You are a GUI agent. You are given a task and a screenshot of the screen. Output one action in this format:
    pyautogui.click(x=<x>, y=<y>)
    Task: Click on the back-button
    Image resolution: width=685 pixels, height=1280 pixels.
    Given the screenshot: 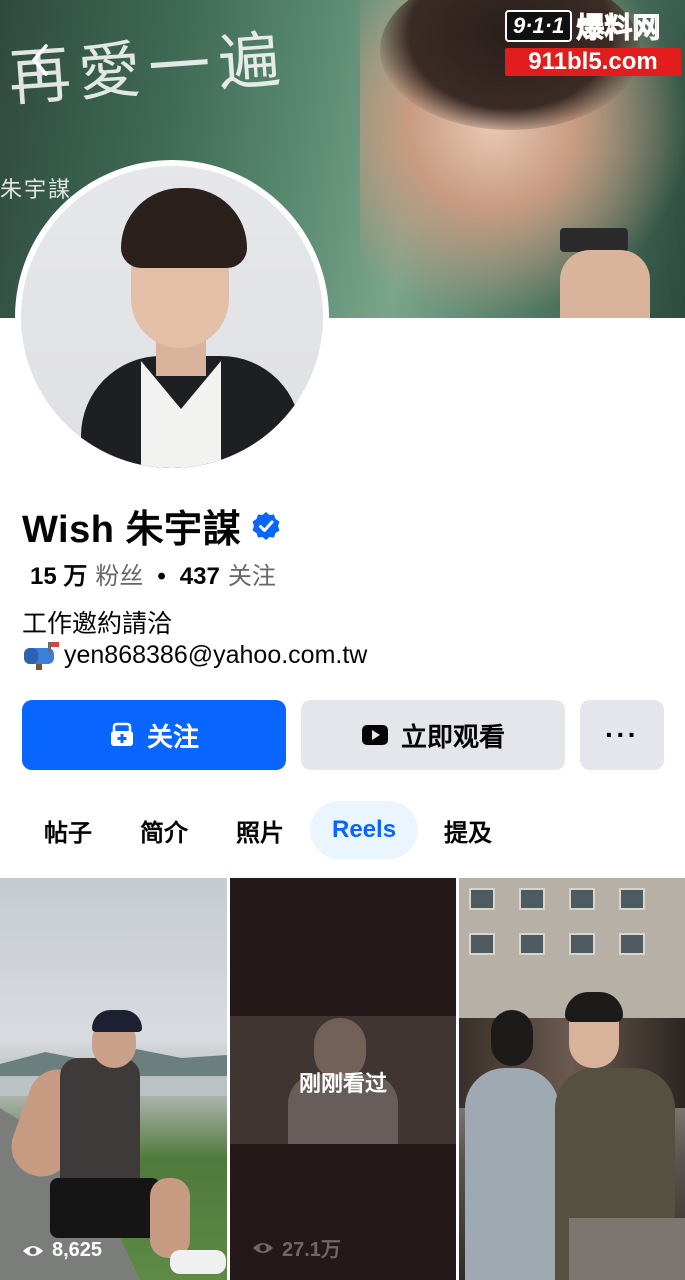 What is the action you would take?
    pyautogui.click(x=43, y=60)
    